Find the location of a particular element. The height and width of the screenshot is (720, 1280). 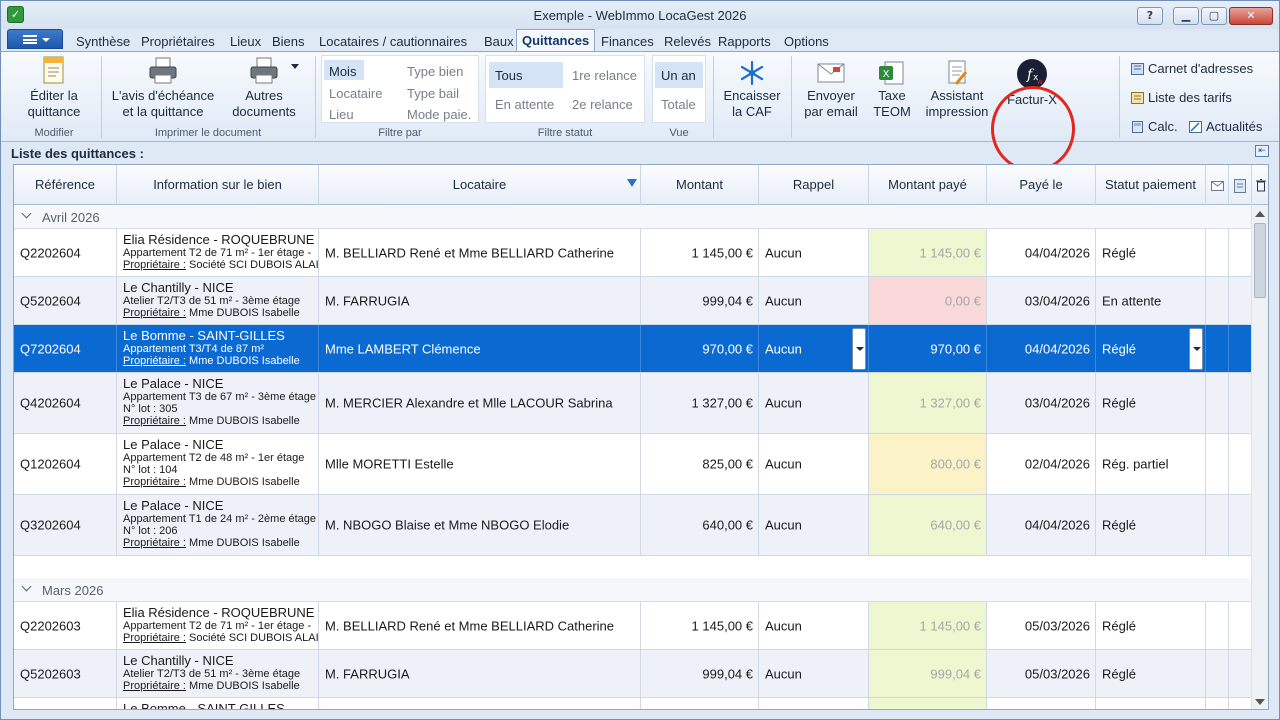

col-paye-le: Payé le is located at coordinates (1041, 185).